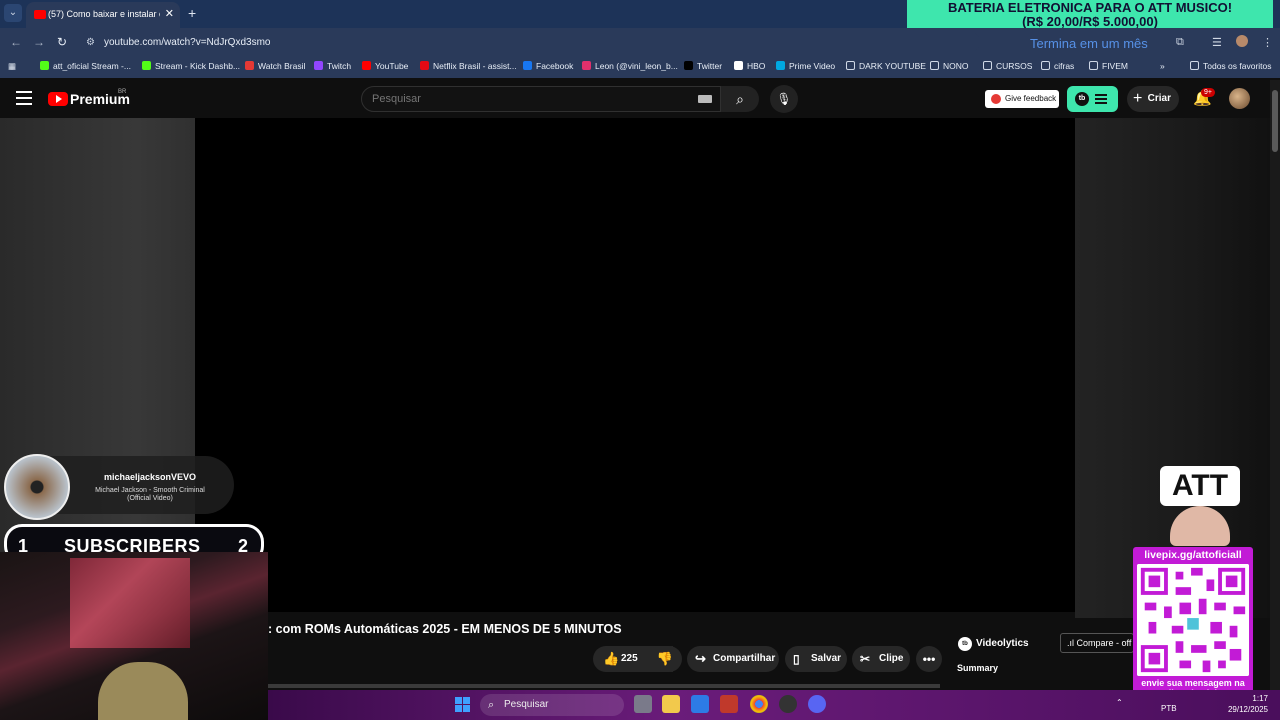  What do you see at coordinates (805, 66) in the screenshot?
I see `bookmark-item: Prime Video` at bounding box center [805, 66].